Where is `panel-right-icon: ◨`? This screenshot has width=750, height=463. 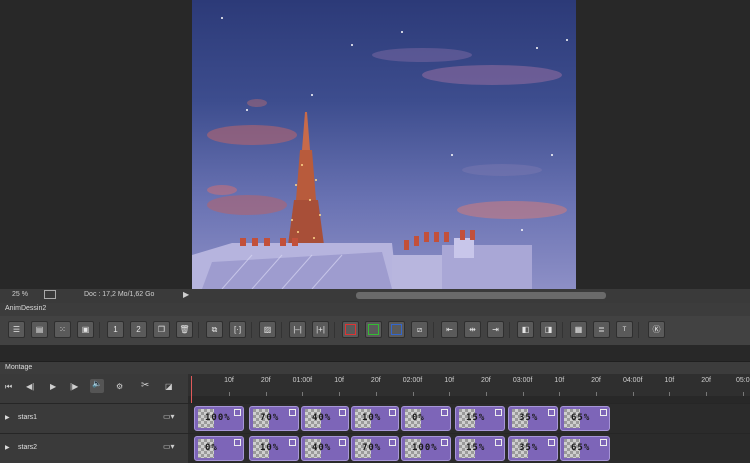 panel-right-icon: ◨ is located at coordinates (548, 329).